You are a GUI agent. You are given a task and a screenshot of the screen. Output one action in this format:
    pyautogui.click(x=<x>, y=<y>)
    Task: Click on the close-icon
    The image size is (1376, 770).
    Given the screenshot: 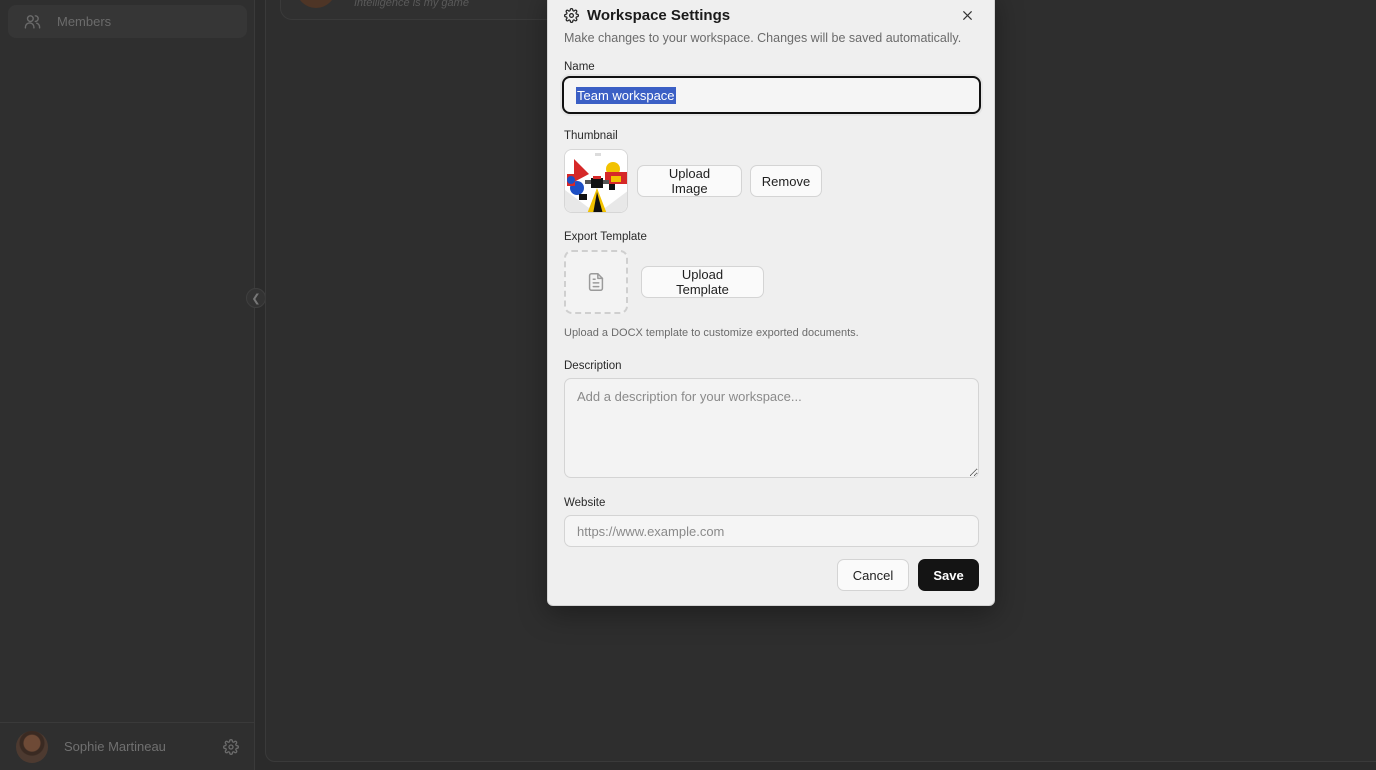 What is the action you would take?
    pyautogui.click(x=967, y=15)
    